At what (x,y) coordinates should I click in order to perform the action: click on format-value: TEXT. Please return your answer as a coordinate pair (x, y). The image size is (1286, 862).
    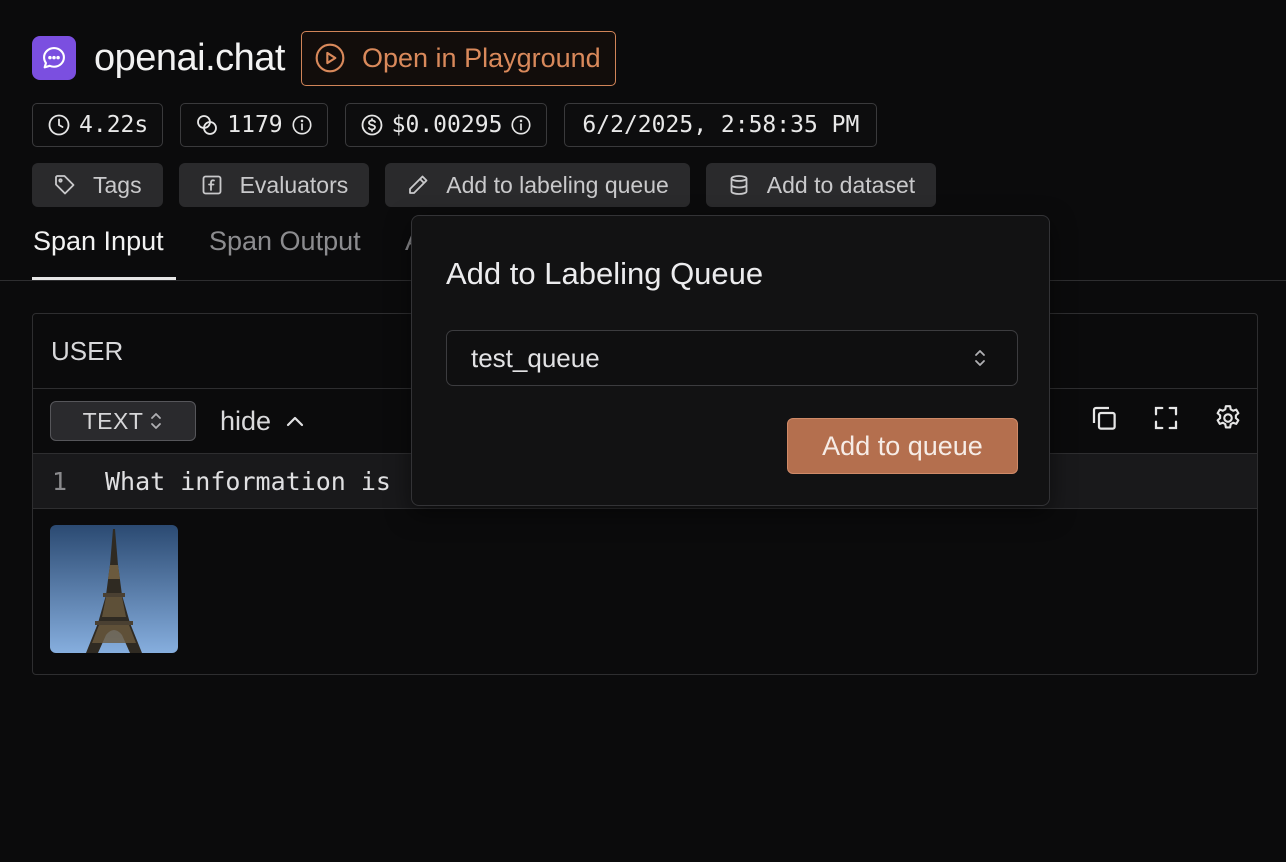
    Looking at the image, I should click on (113, 420).